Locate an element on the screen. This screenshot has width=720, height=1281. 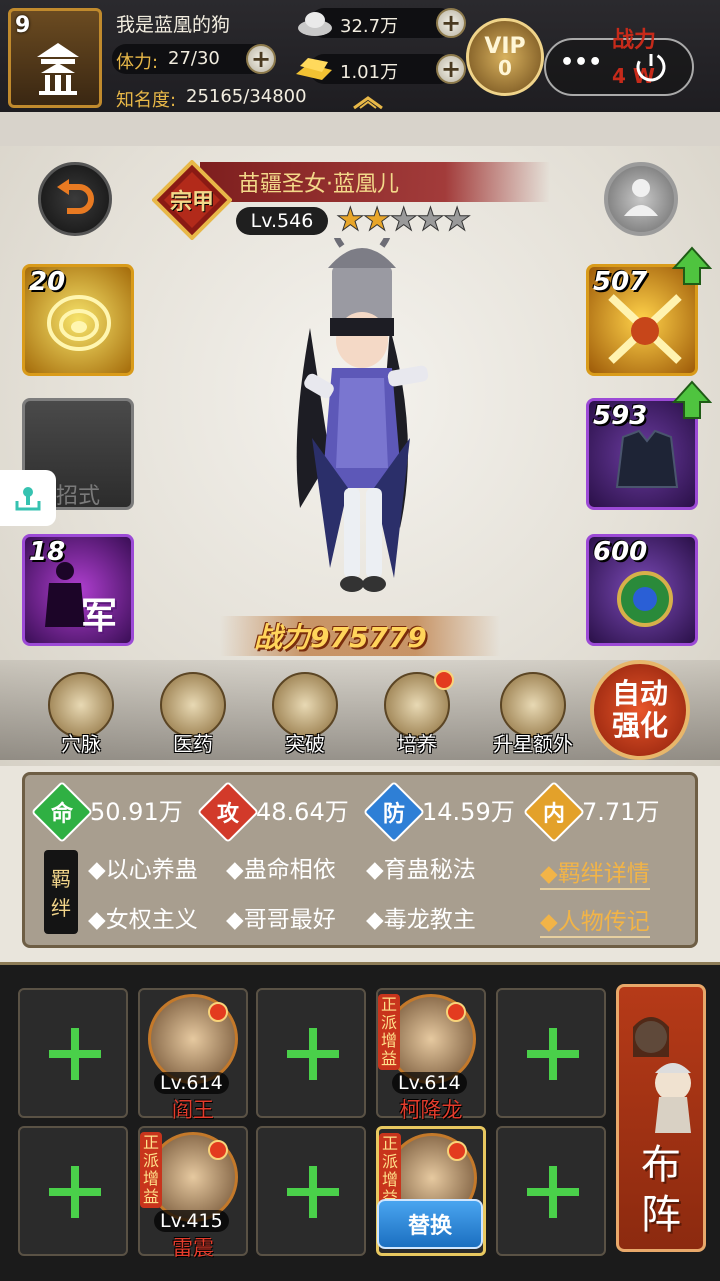
action-breakthrough: 突破 is located at coordinates (305, 714).